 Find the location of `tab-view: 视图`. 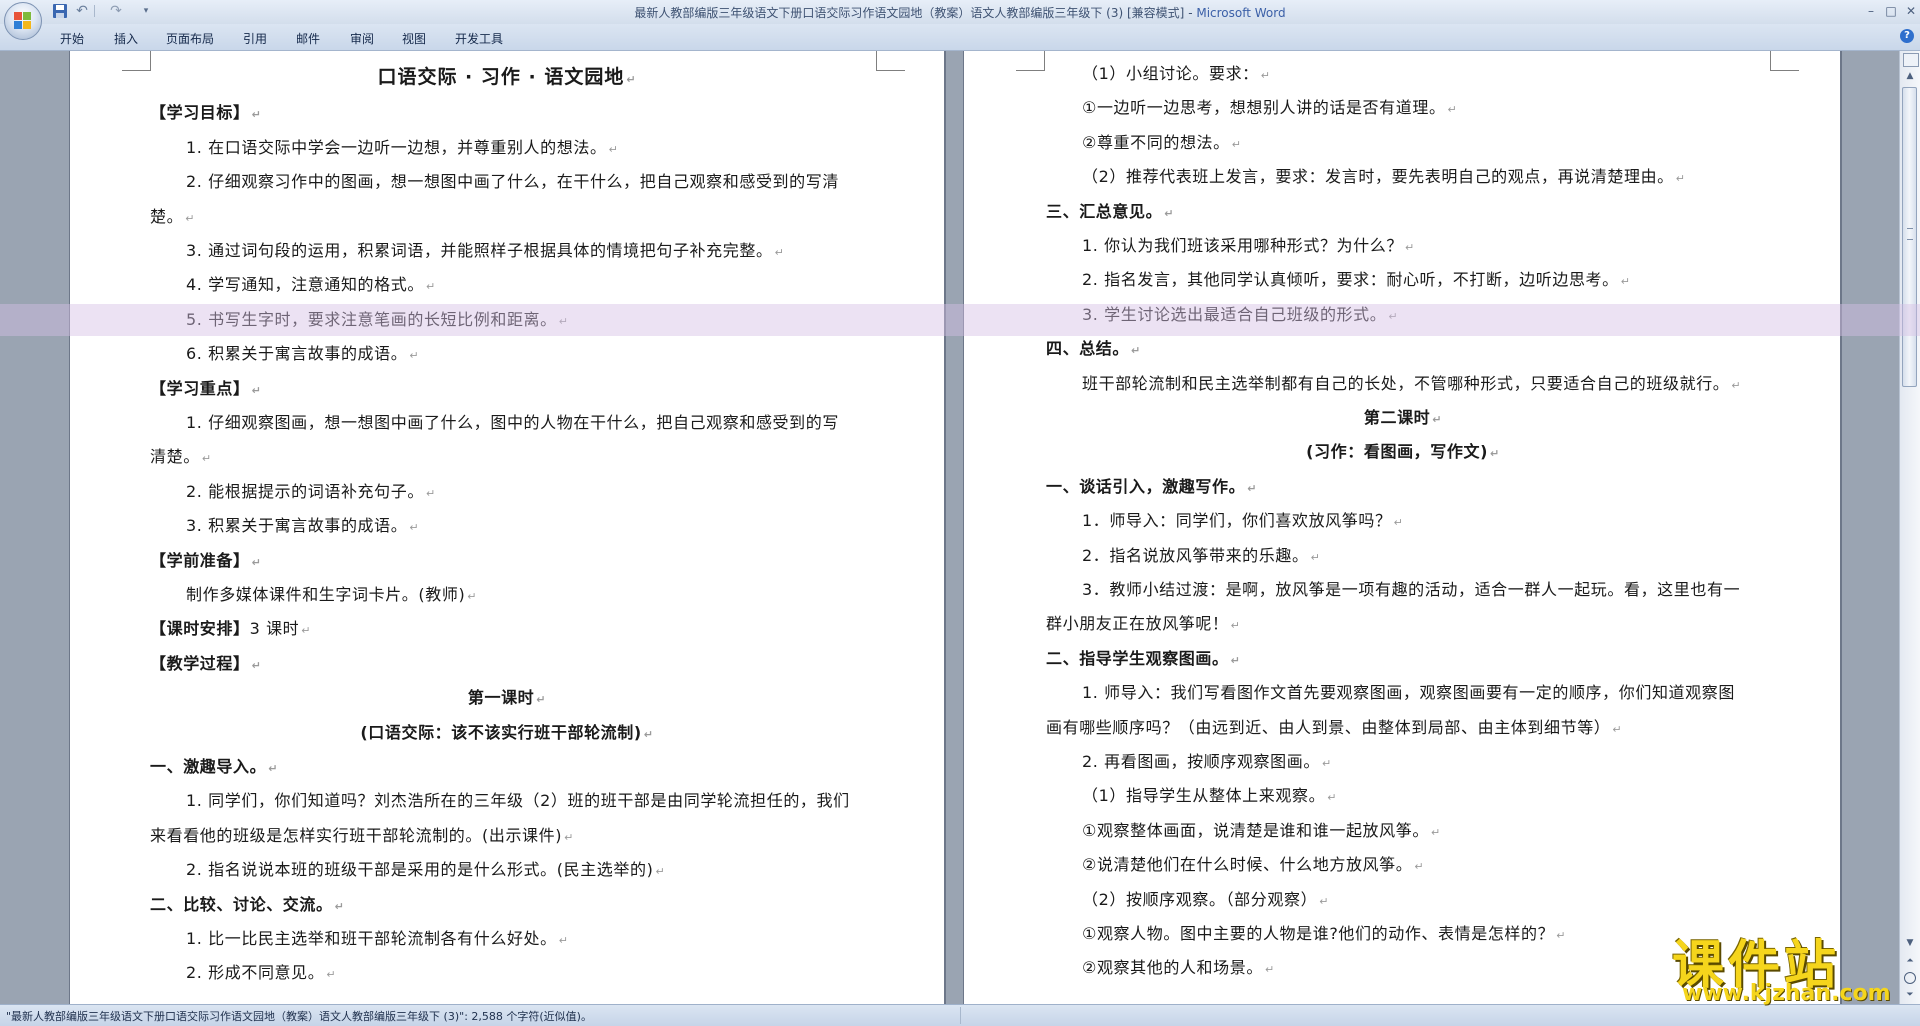

tab-view: 视图 is located at coordinates (414, 38).